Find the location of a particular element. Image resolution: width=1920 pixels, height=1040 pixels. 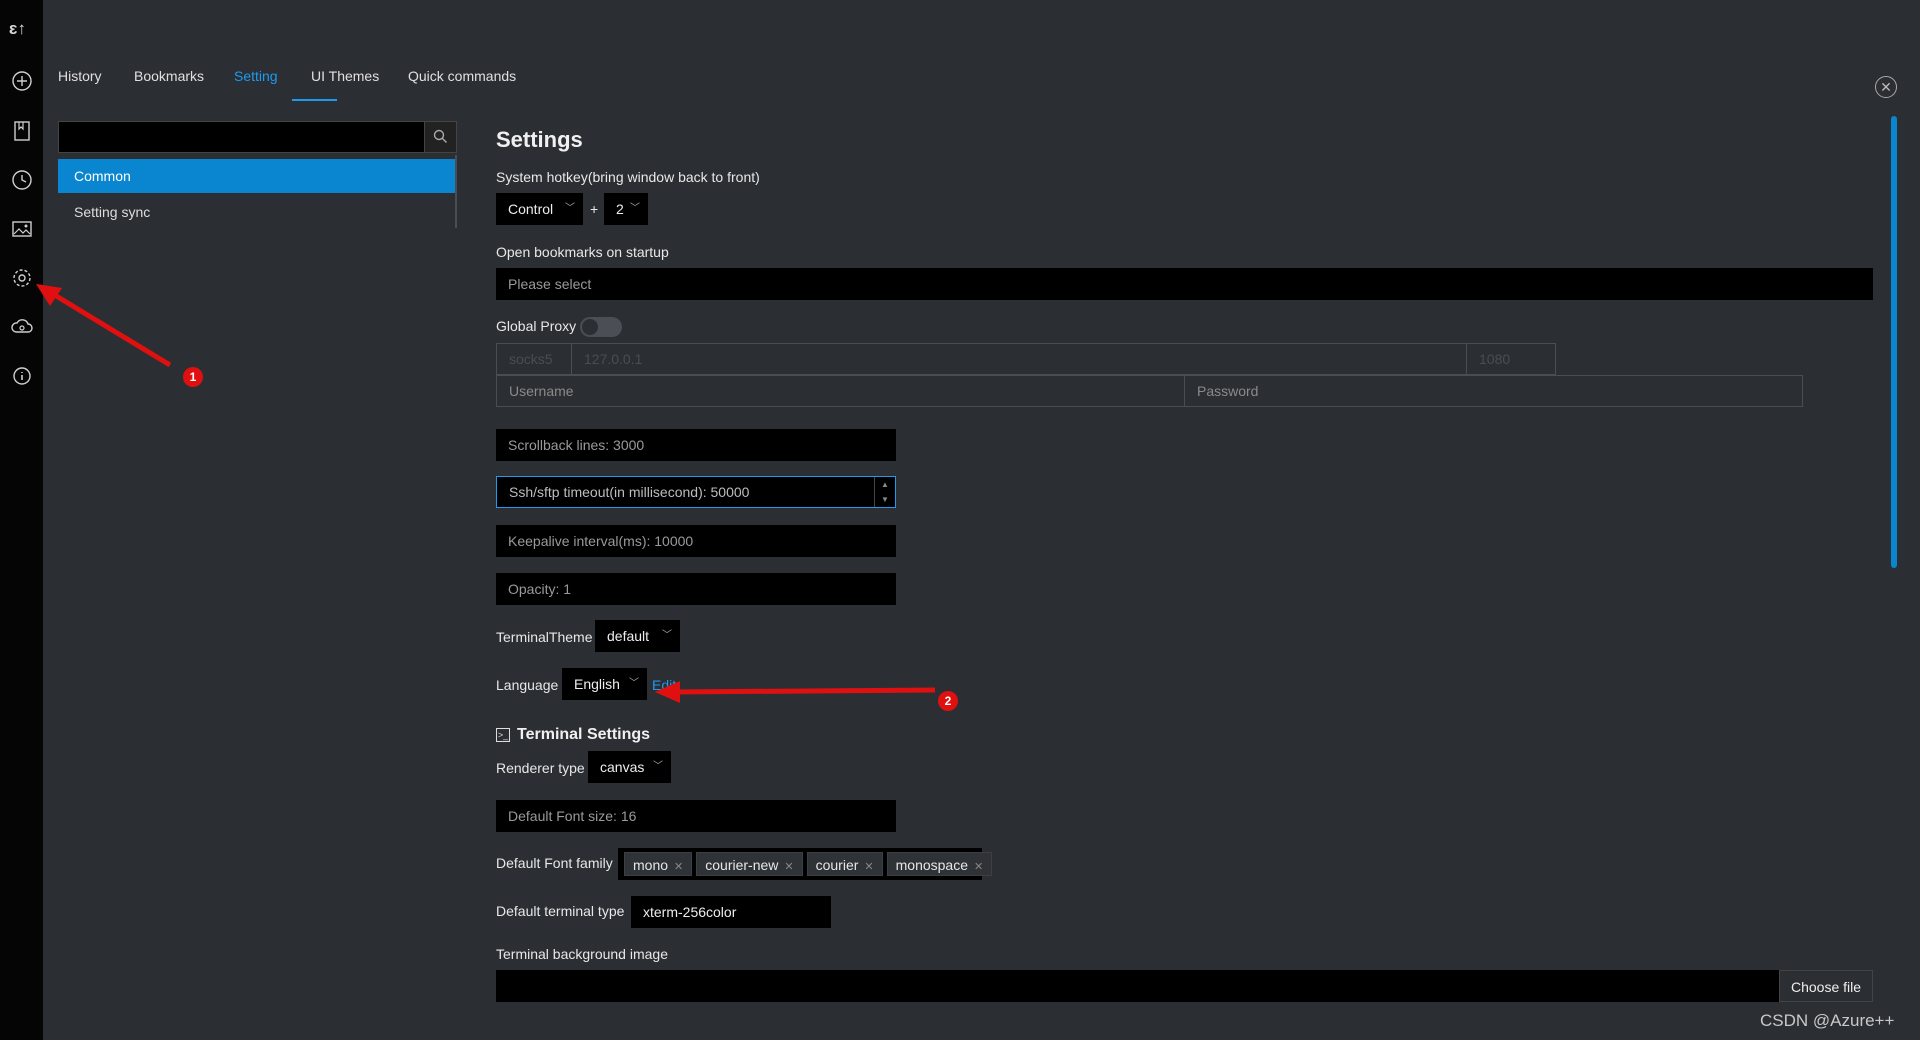

font-tag: courier ✕ is located at coordinates (844, 864).